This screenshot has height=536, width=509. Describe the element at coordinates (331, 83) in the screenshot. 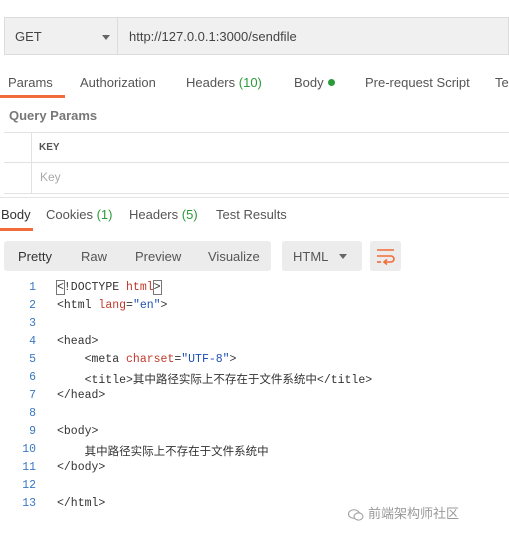

I see `dot-icon` at that location.